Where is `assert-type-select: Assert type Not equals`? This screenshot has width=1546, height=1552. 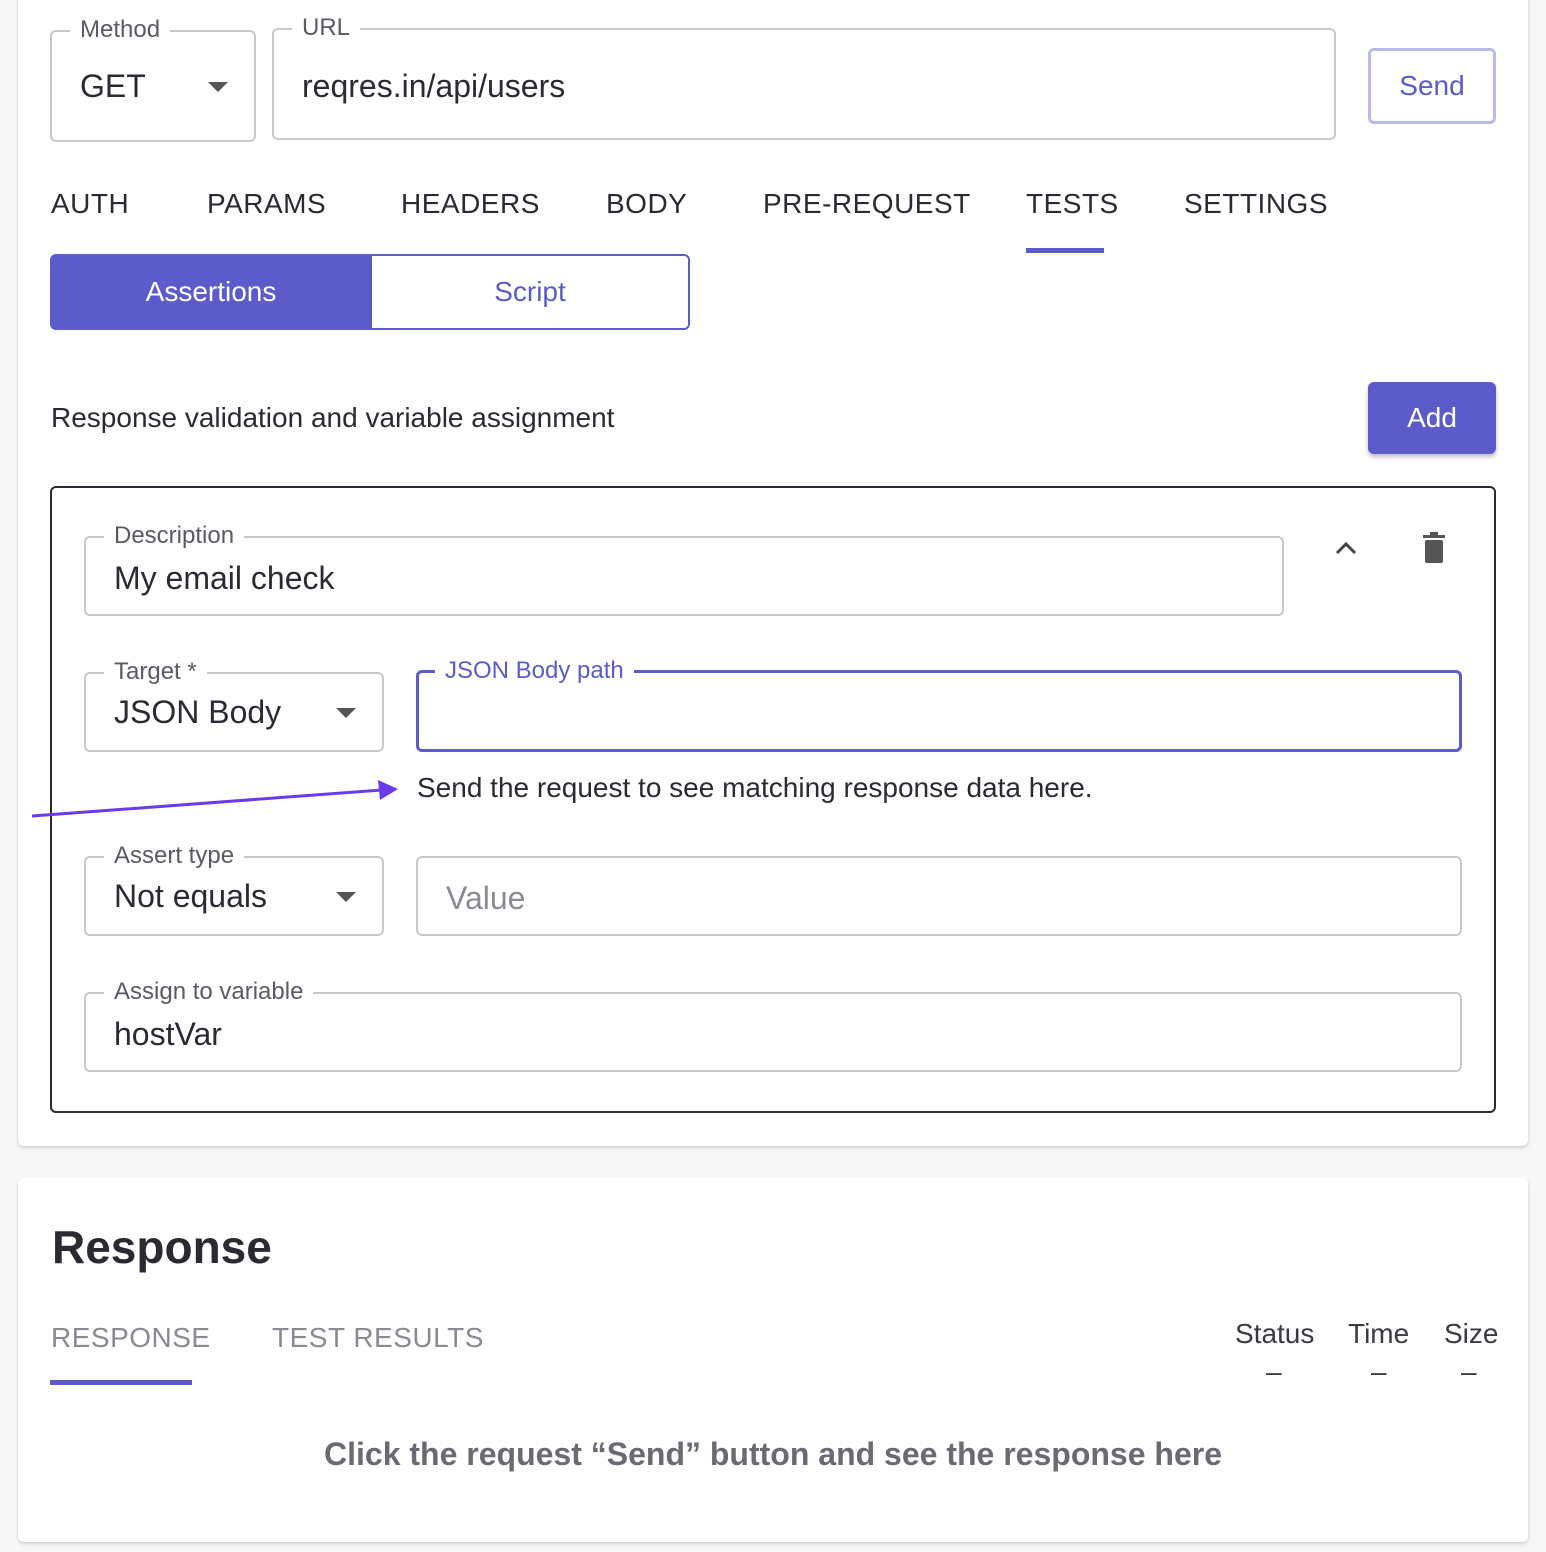 assert-type-select: Assert type Not equals is located at coordinates (234, 889).